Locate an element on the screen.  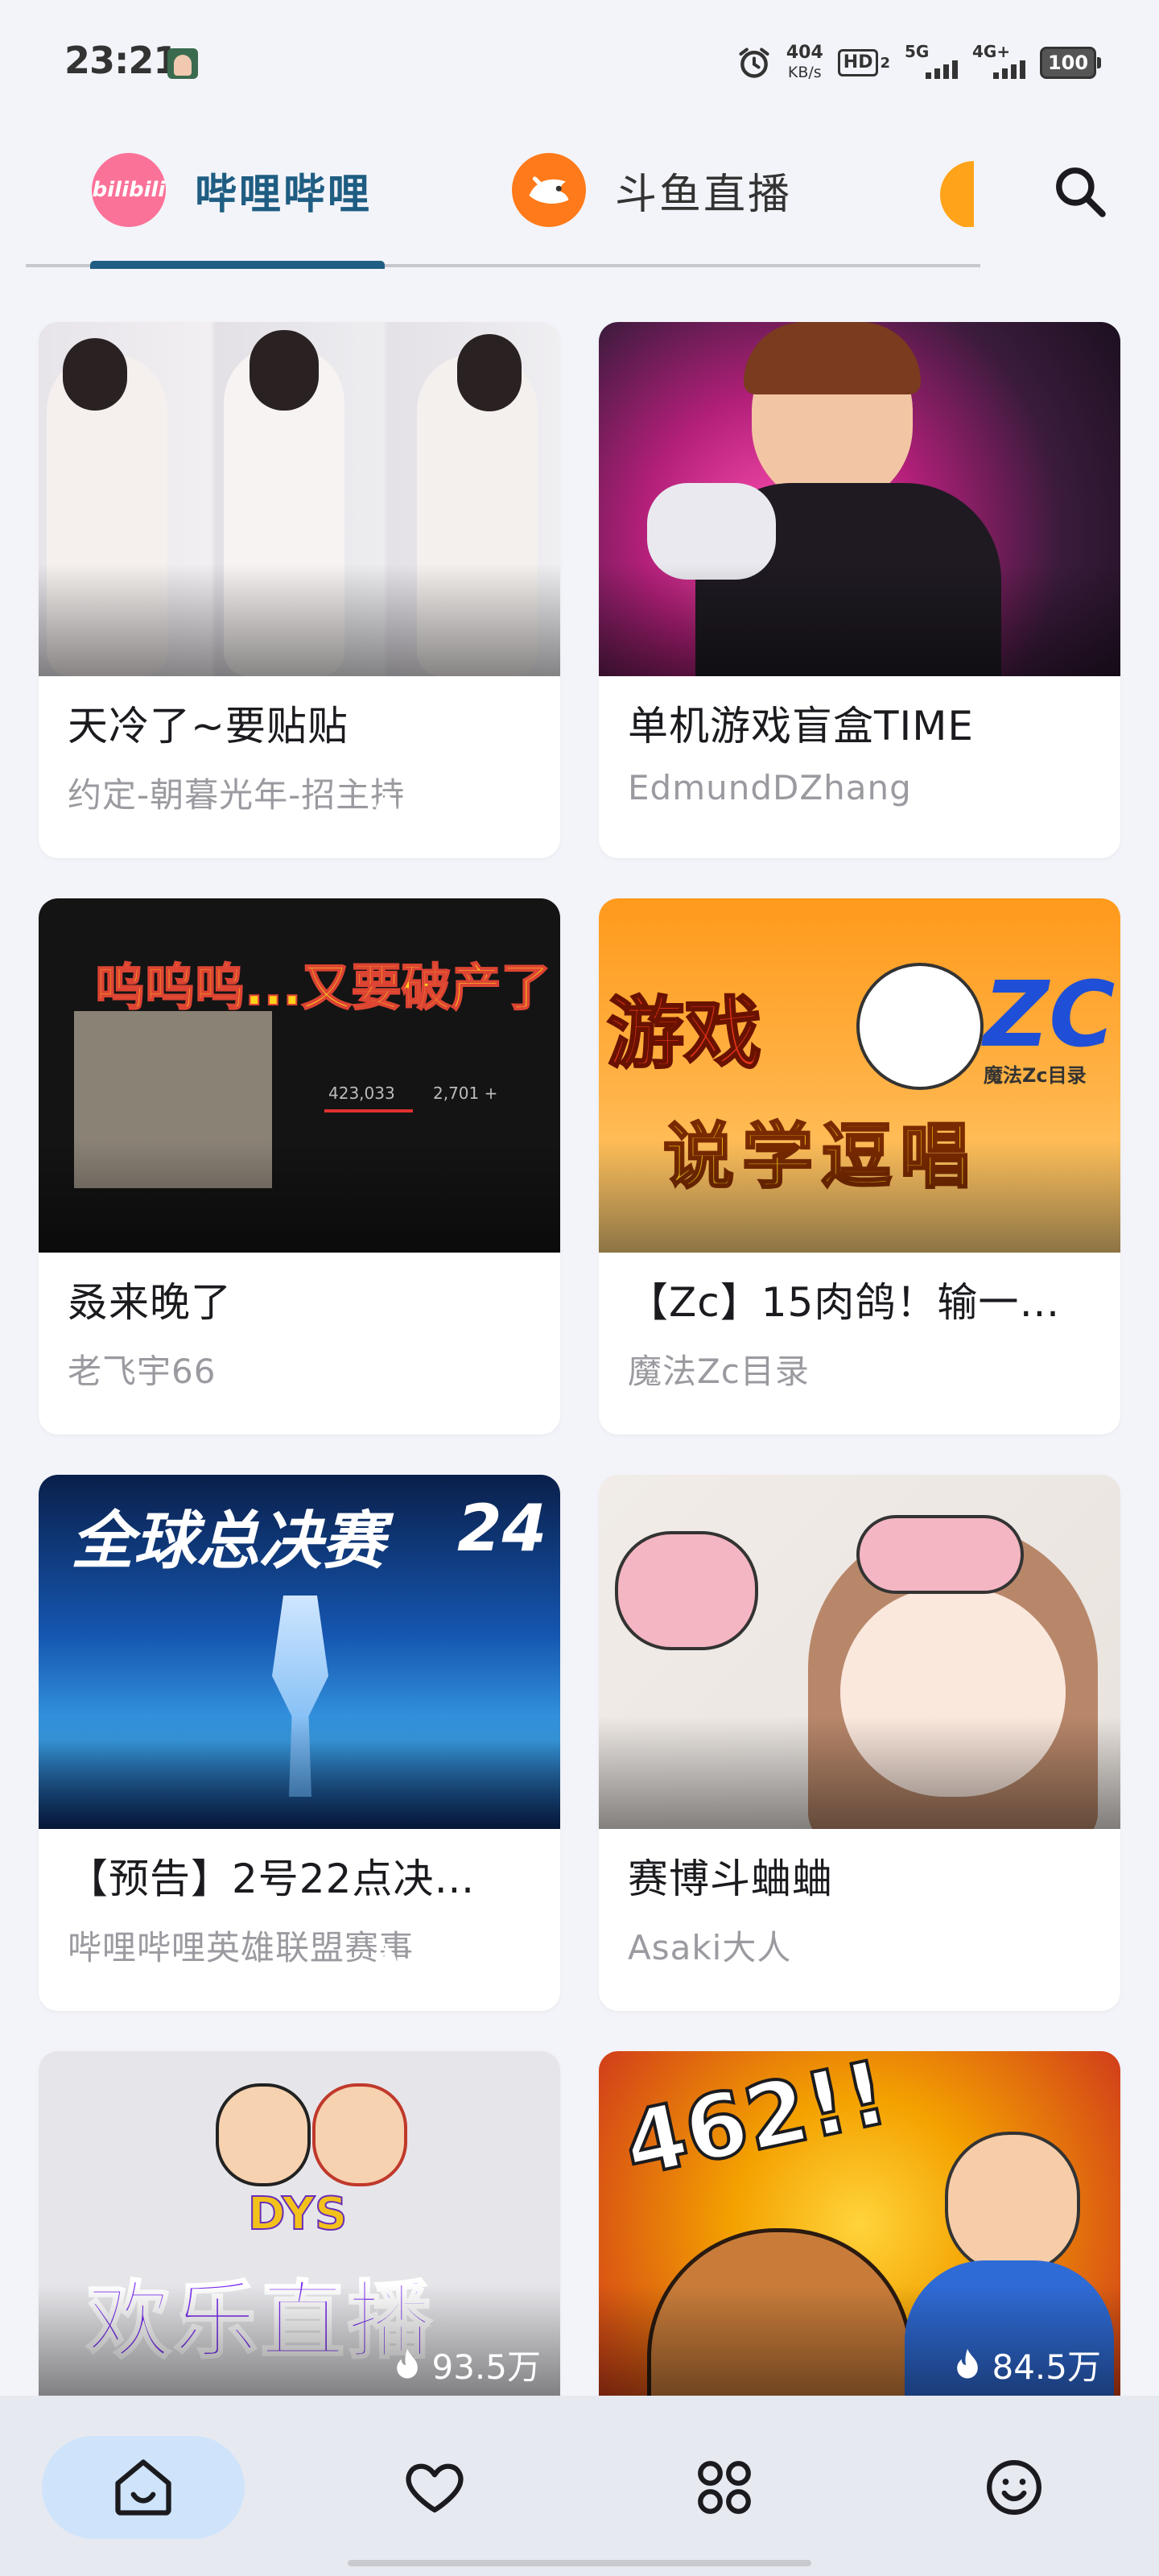
hd-voice-badge: HD 2 is located at coordinates (863, 62).